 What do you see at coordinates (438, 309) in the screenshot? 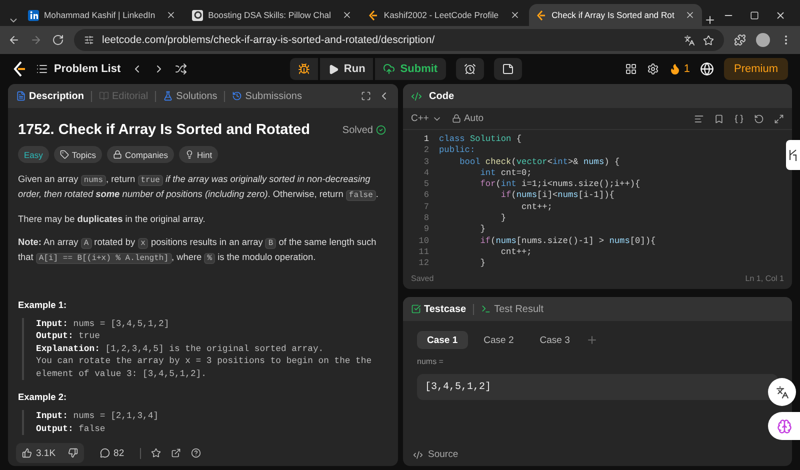
I see `panel-tab: Testcase` at bounding box center [438, 309].